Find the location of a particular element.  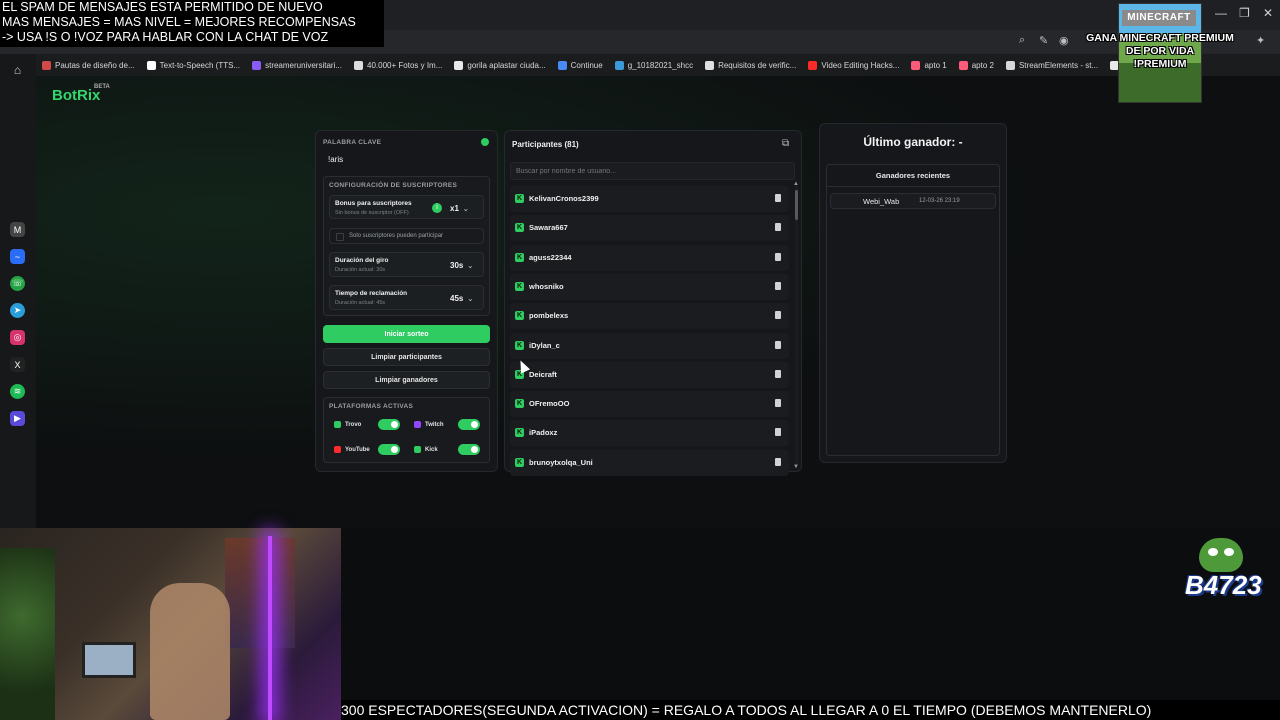

bookmark-item: apto 2 is located at coordinates (976, 65).